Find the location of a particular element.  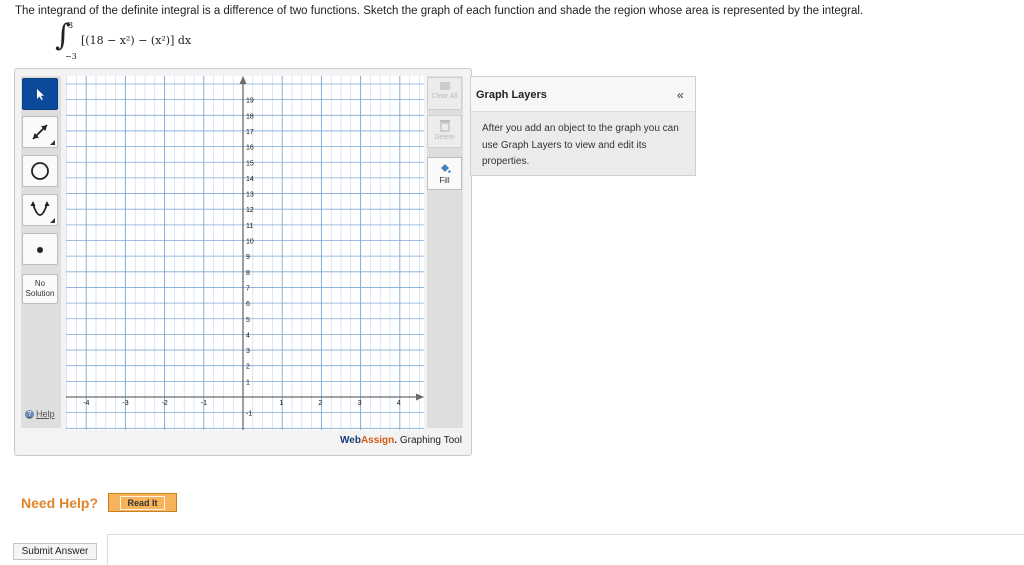

graph-layers-title: Graph Layers is located at coordinates (511, 95).